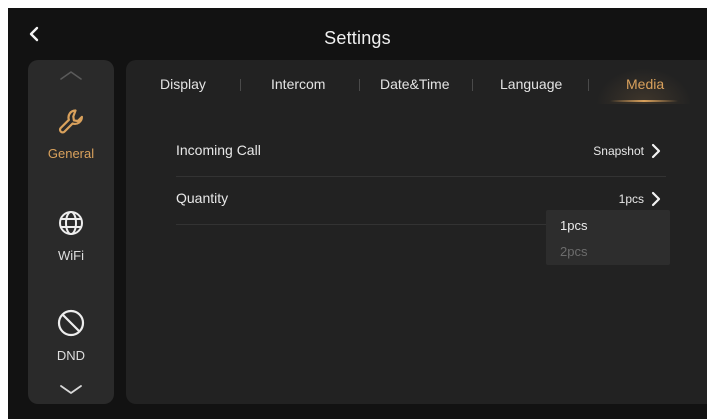 The width and height of the screenshot is (709, 419). Describe the element at coordinates (608, 237) in the screenshot. I see `quantity-dropdown: 1pcs 2pcs` at that location.